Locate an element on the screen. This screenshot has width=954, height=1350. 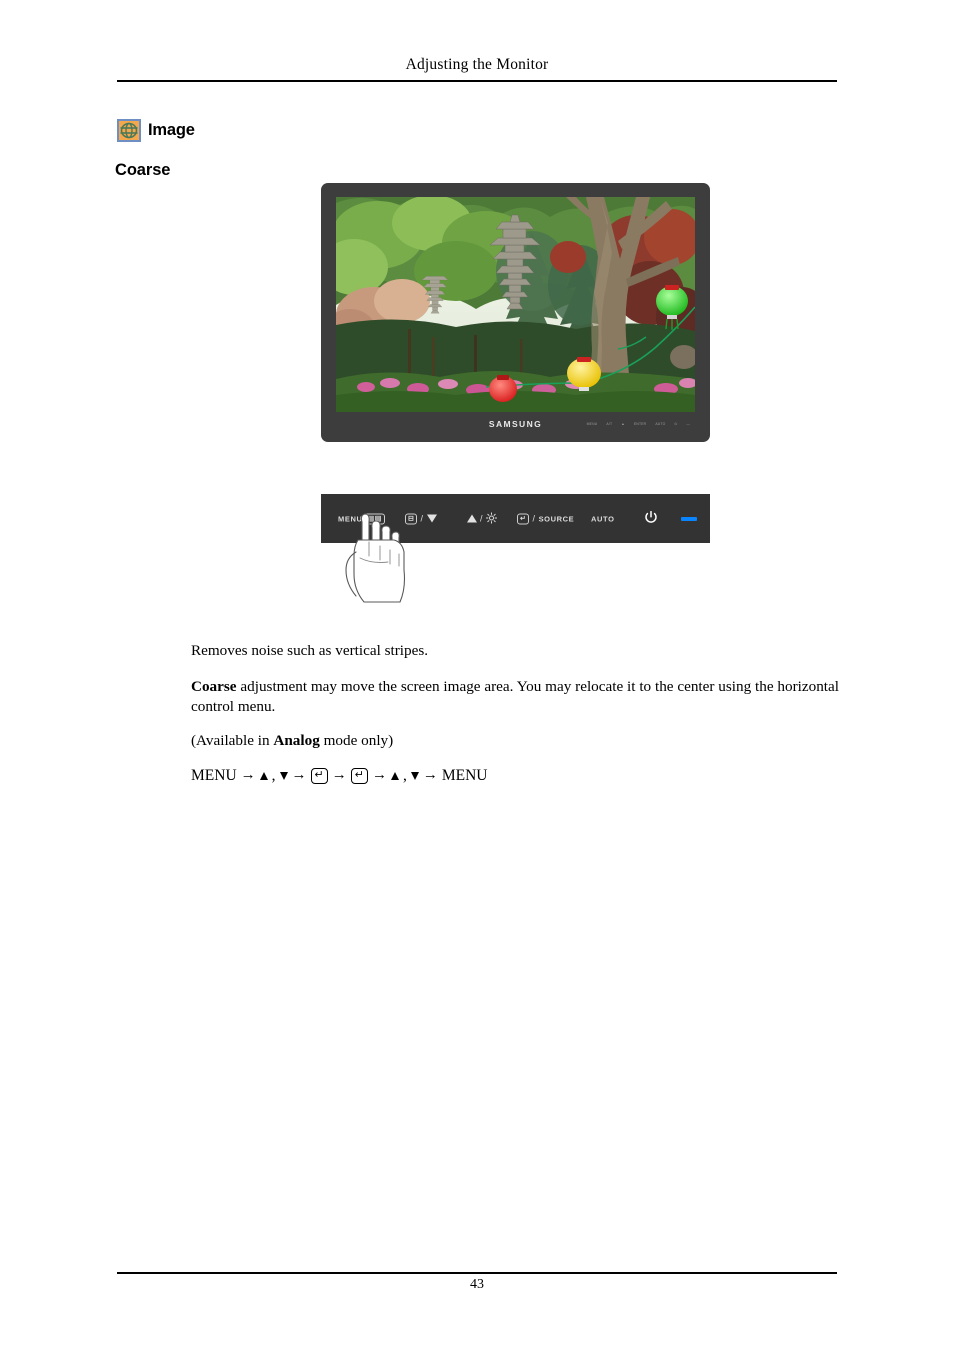
sequence-arrow-5: → is located at coordinates (430, 775).